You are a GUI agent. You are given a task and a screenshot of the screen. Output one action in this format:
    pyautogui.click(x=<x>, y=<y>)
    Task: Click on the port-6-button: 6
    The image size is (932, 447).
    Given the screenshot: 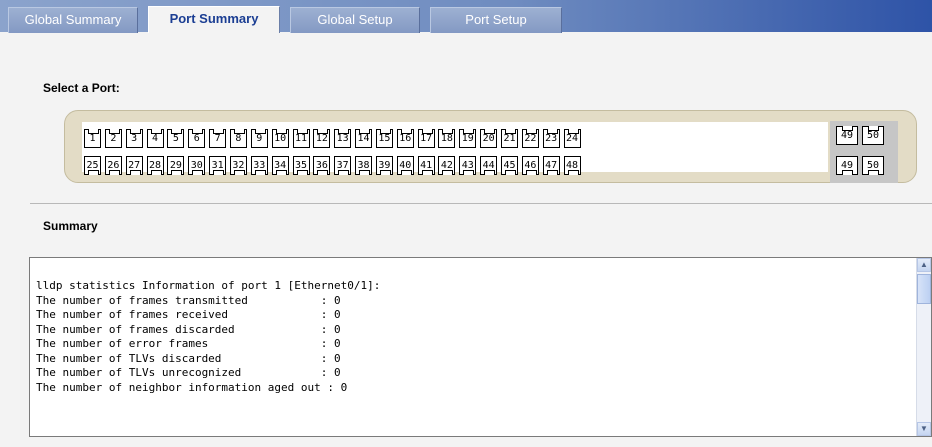 What is the action you would take?
    pyautogui.click(x=197, y=138)
    